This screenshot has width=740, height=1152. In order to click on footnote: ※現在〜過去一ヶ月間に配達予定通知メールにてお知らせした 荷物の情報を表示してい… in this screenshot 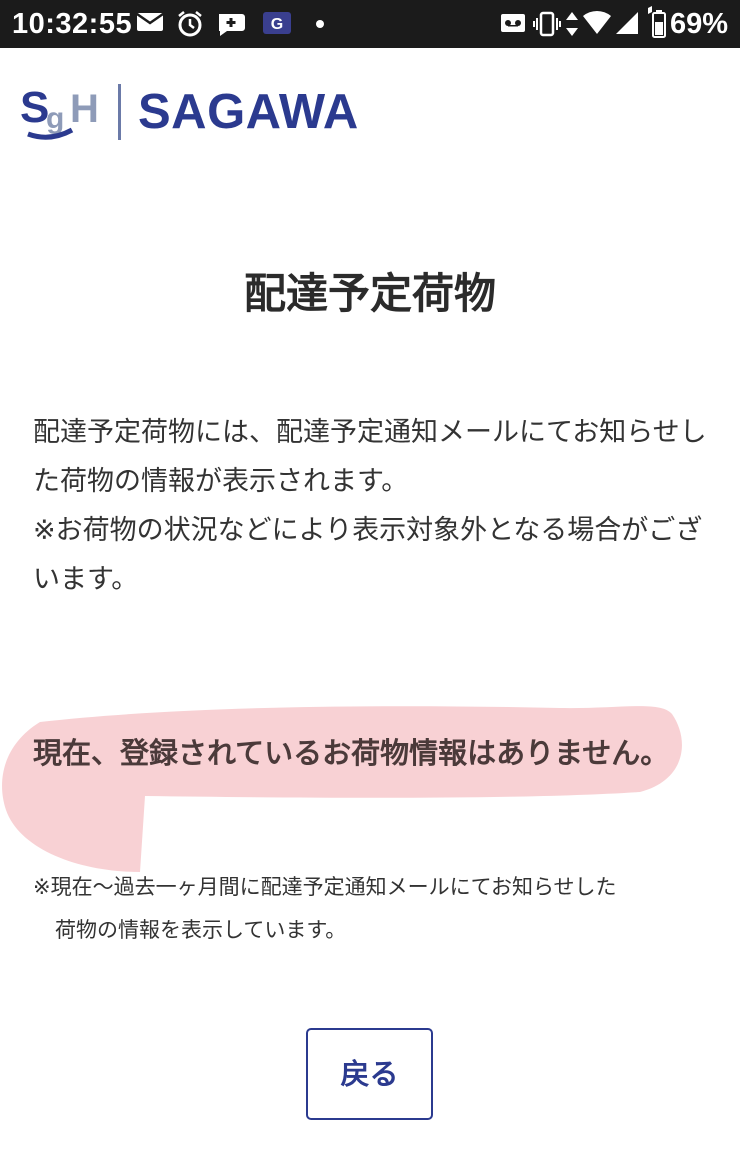, I will do `click(373, 909)`.